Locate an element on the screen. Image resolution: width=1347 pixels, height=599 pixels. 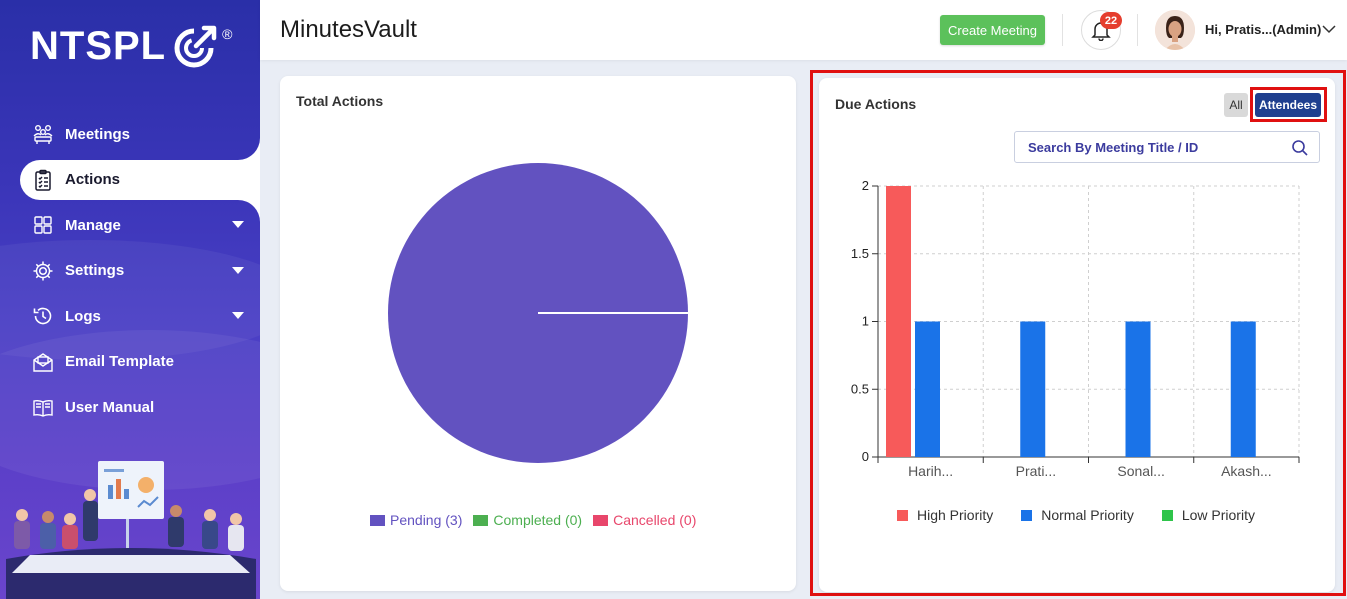
y-tick-label: 0 is located at coordinates (865, 456).